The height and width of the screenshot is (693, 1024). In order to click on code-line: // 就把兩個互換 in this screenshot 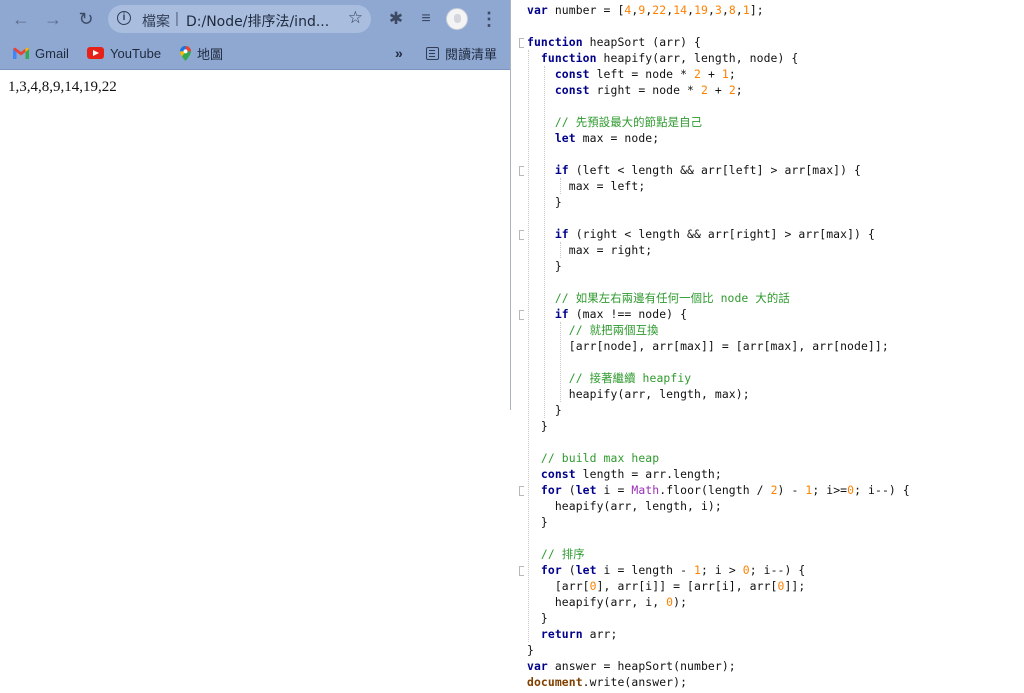, I will do `click(593, 330)`.